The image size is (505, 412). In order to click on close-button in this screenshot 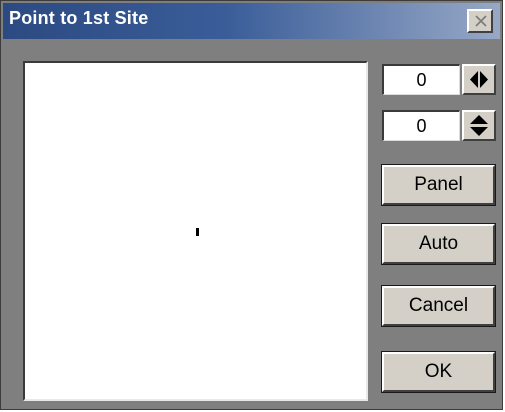, I will do `click(480, 21)`.